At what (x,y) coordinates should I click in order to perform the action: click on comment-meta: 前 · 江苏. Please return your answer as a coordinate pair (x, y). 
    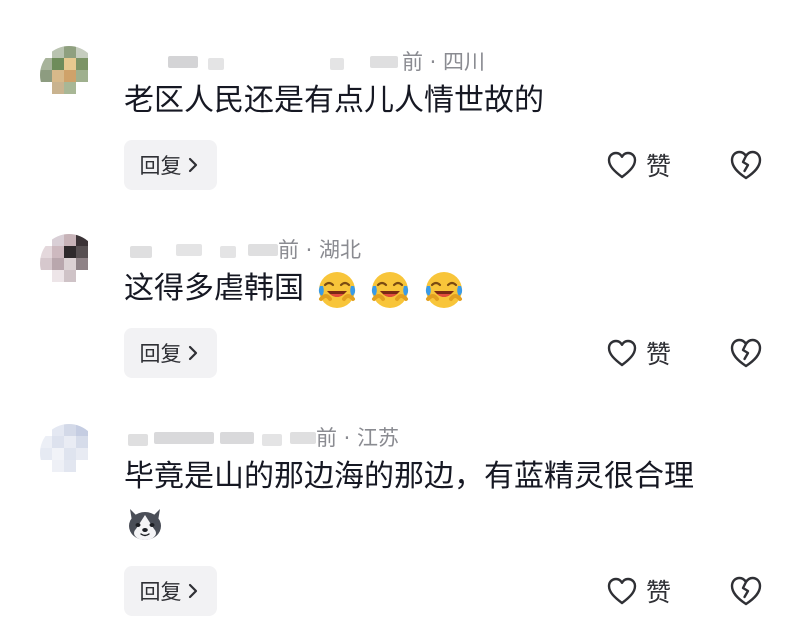
    Looking at the image, I should click on (424, 435).